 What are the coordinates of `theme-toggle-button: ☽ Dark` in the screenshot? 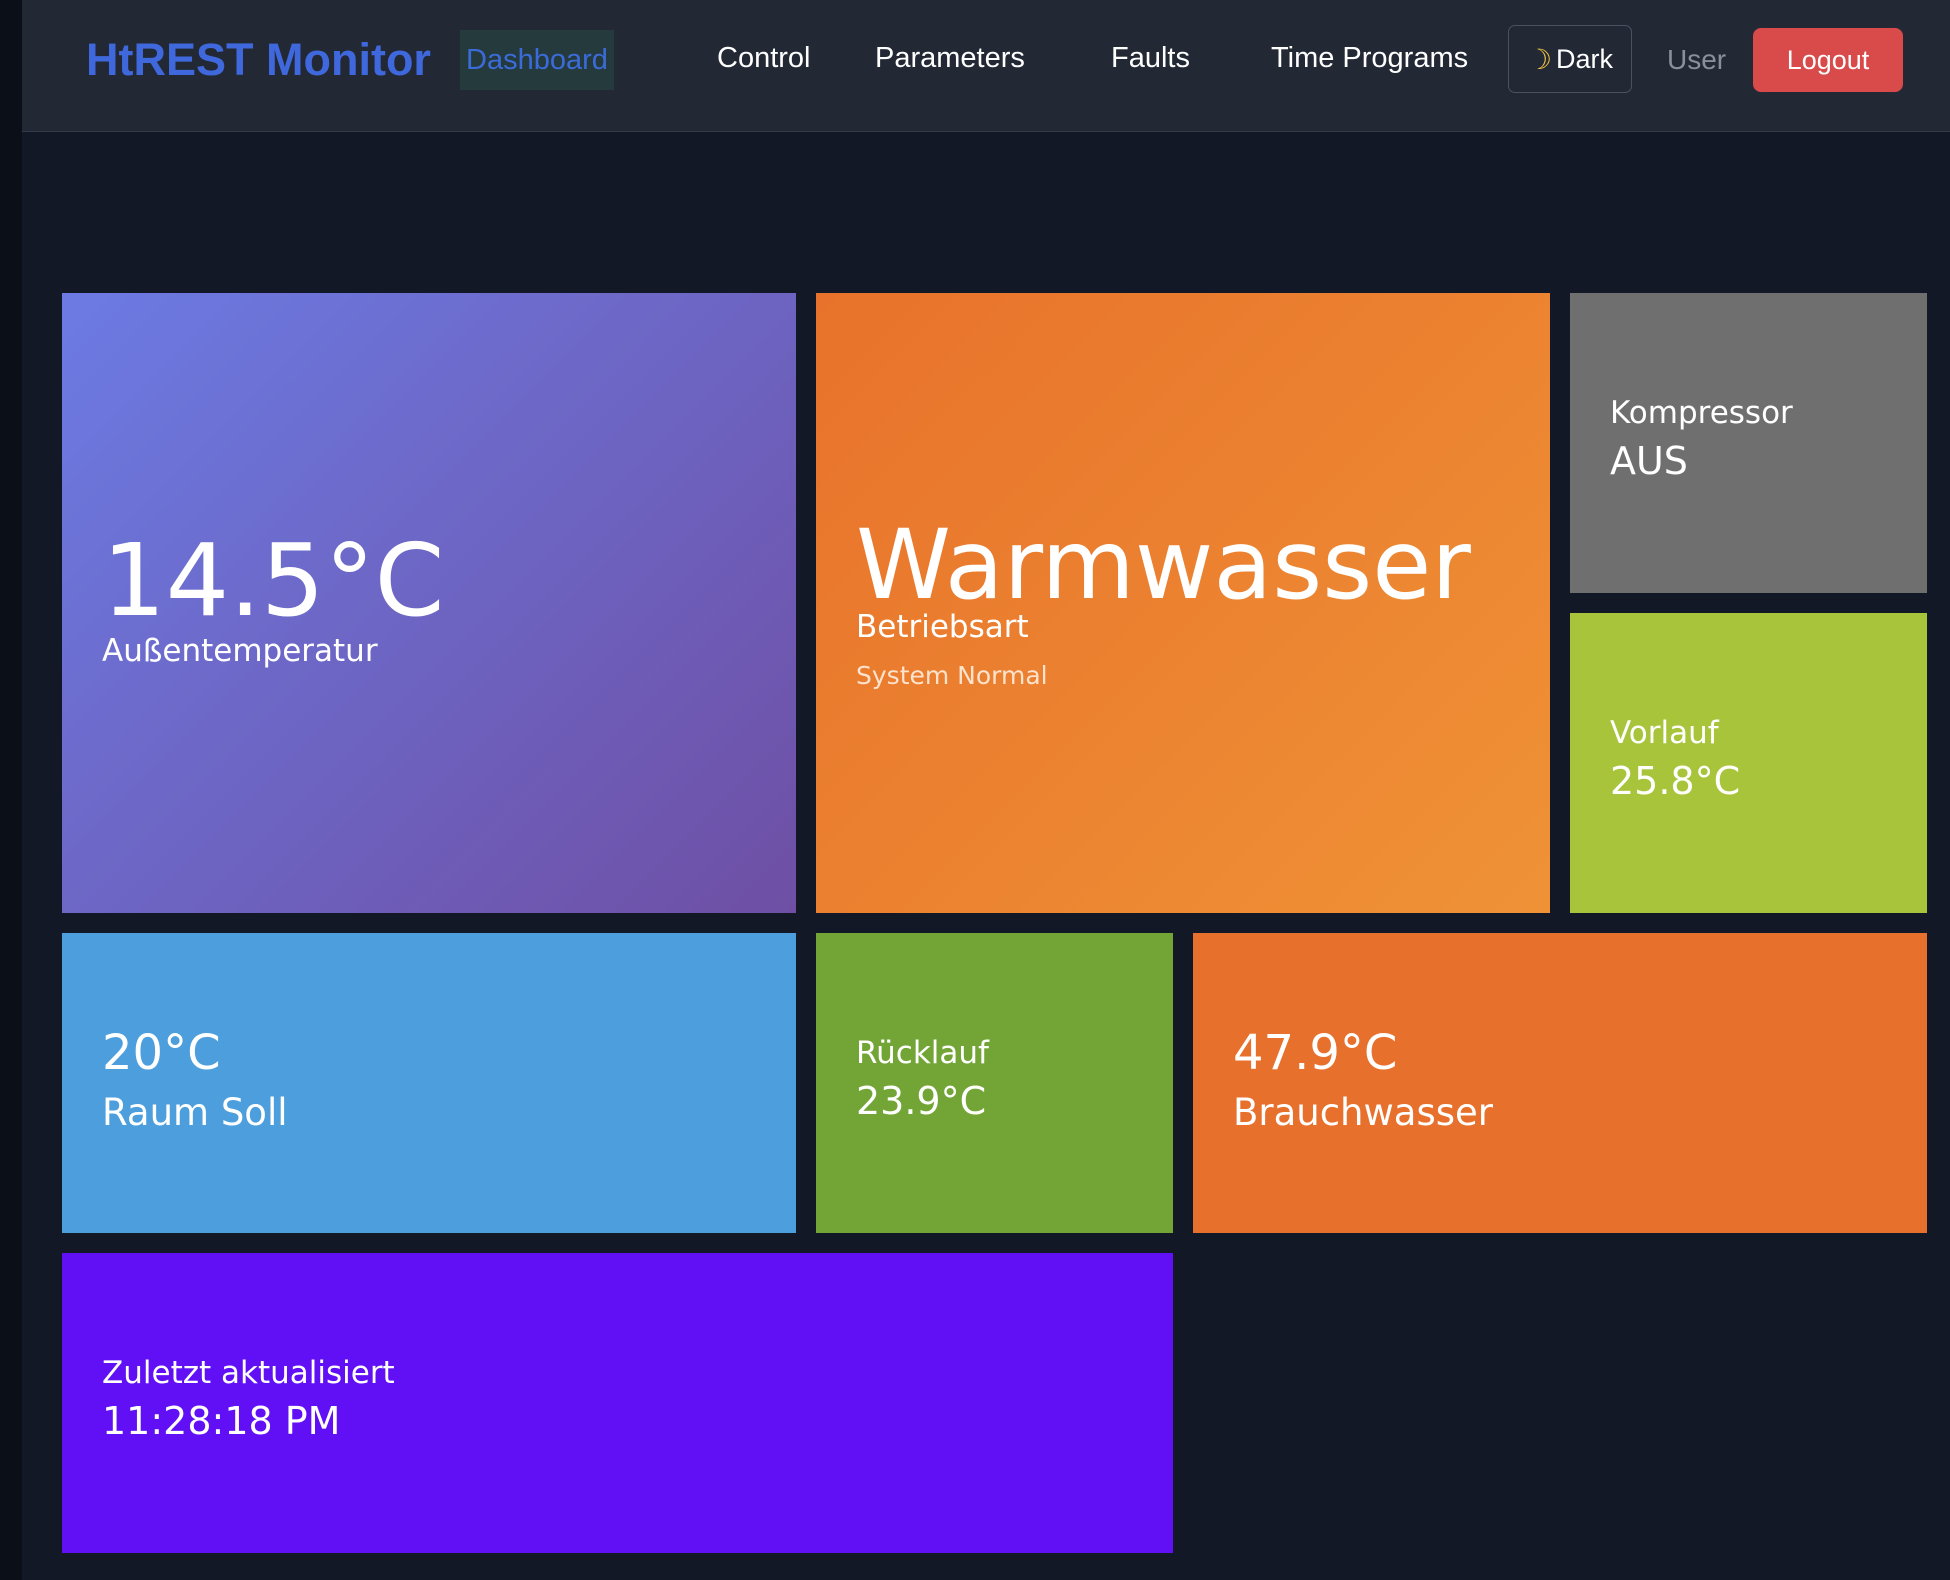 It's located at (1570, 59).